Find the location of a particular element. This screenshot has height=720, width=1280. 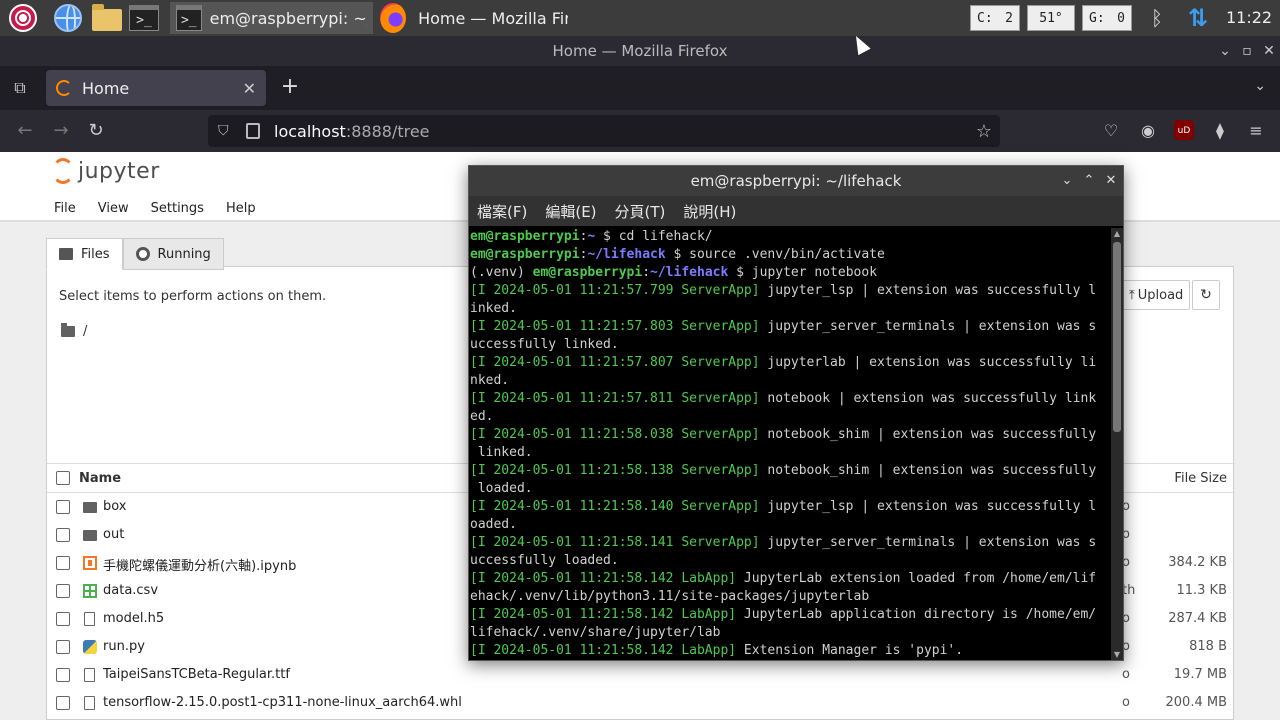

terminal-text: lifehack/.venv/share/jupyter/lab is located at coordinates (595, 632).